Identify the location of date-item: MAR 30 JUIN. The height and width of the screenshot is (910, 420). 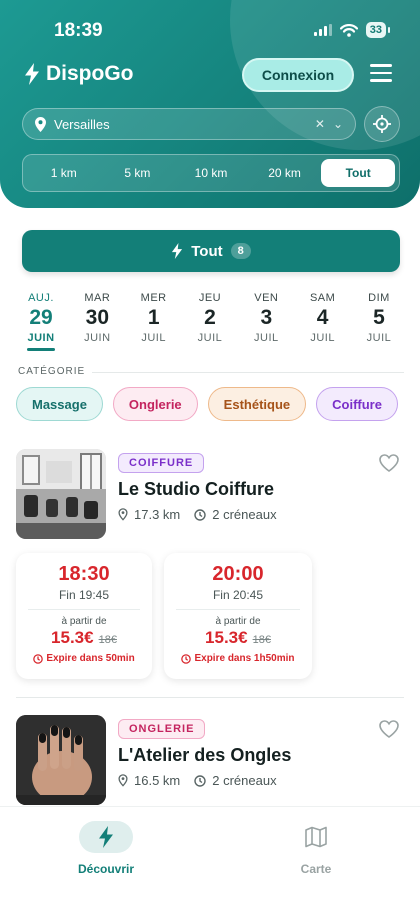
(97, 321).